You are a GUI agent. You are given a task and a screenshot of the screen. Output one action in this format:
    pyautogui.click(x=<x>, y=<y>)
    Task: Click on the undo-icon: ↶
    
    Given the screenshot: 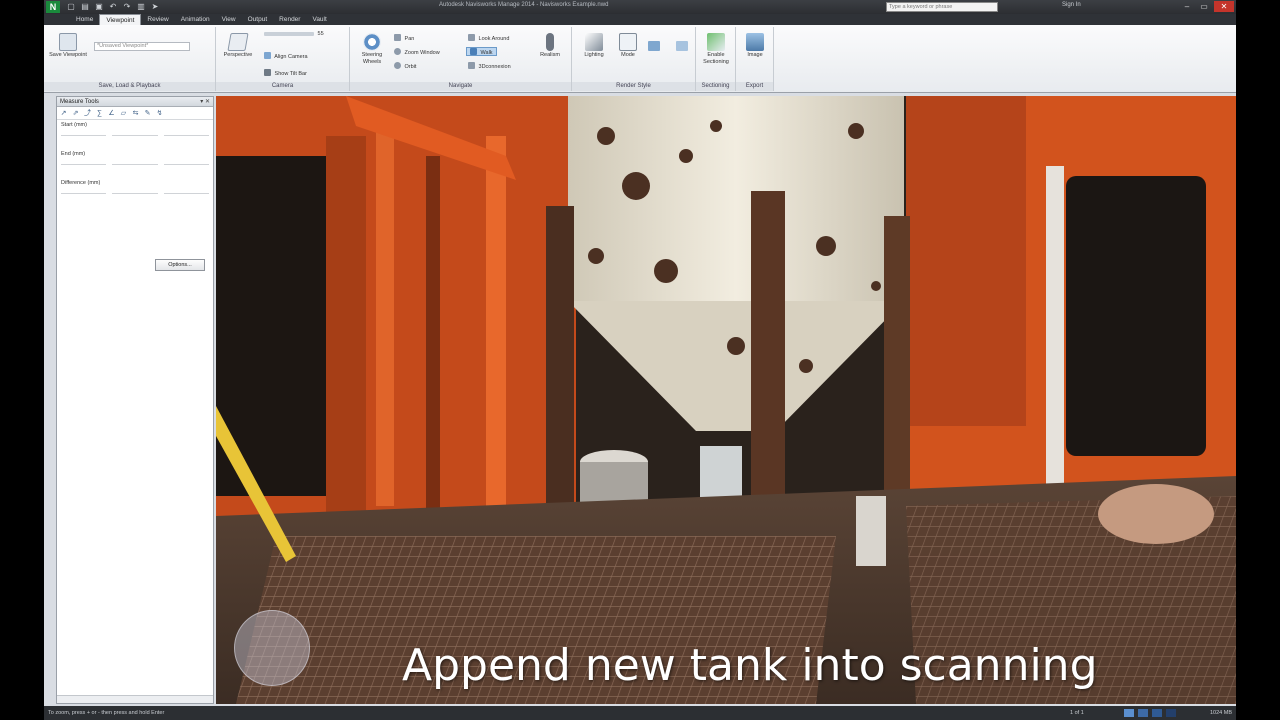 What is the action you would take?
    pyautogui.click(x=113, y=6)
    